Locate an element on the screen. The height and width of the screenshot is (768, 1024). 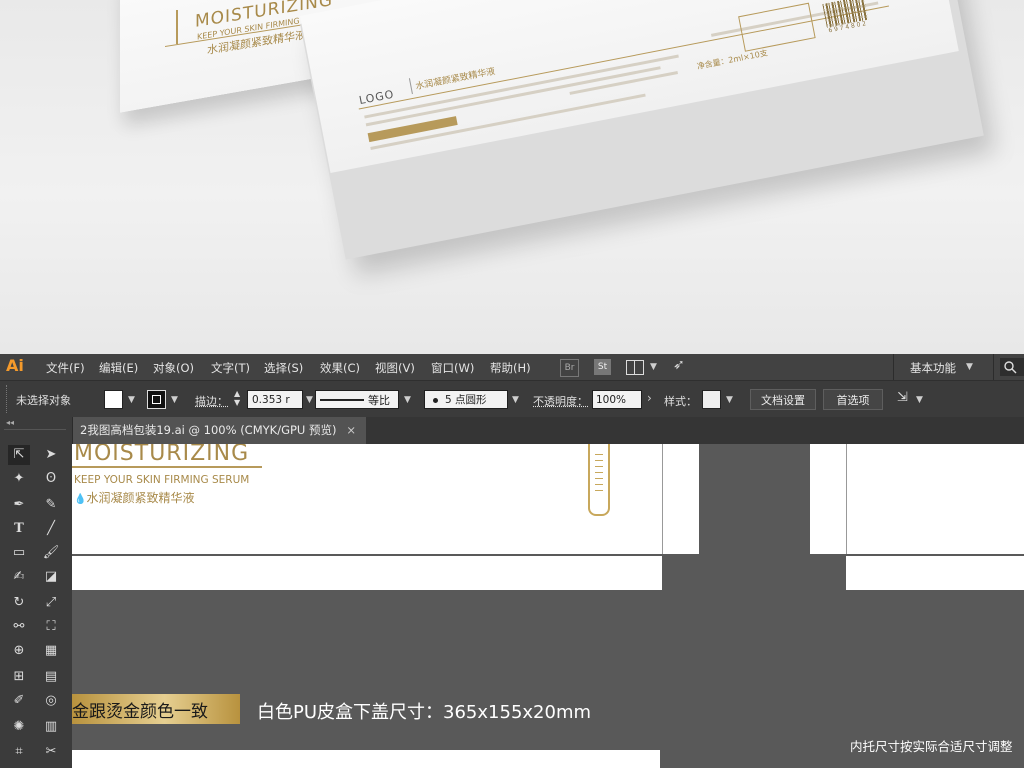
artboard-brand: MOISTURIZING is located at coordinates (161, 455).